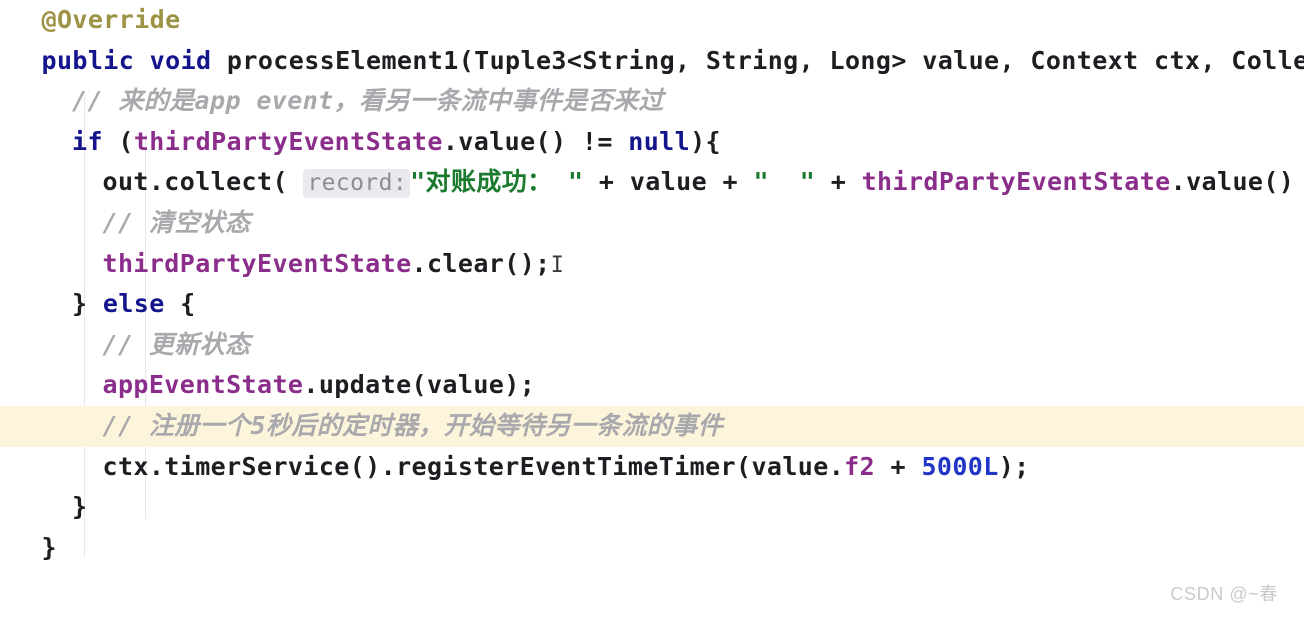 The image size is (1304, 620). What do you see at coordinates (180, 60) in the screenshot?
I see `code-keyword: void` at bounding box center [180, 60].